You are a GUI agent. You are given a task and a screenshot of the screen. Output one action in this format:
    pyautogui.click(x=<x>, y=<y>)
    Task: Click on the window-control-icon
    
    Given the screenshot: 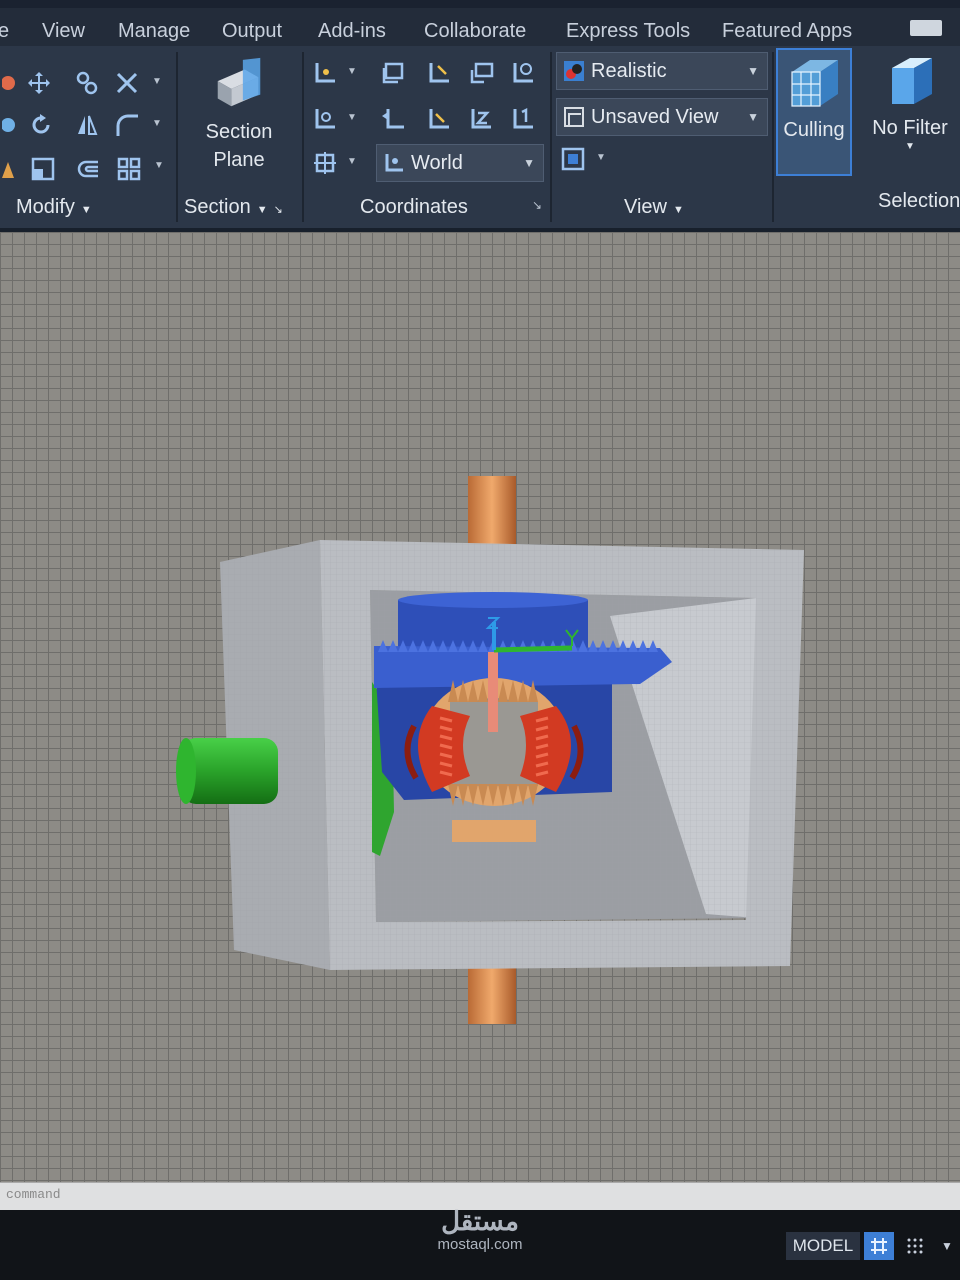 What is the action you would take?
    pyautogui.click(x=926, y=28)
    